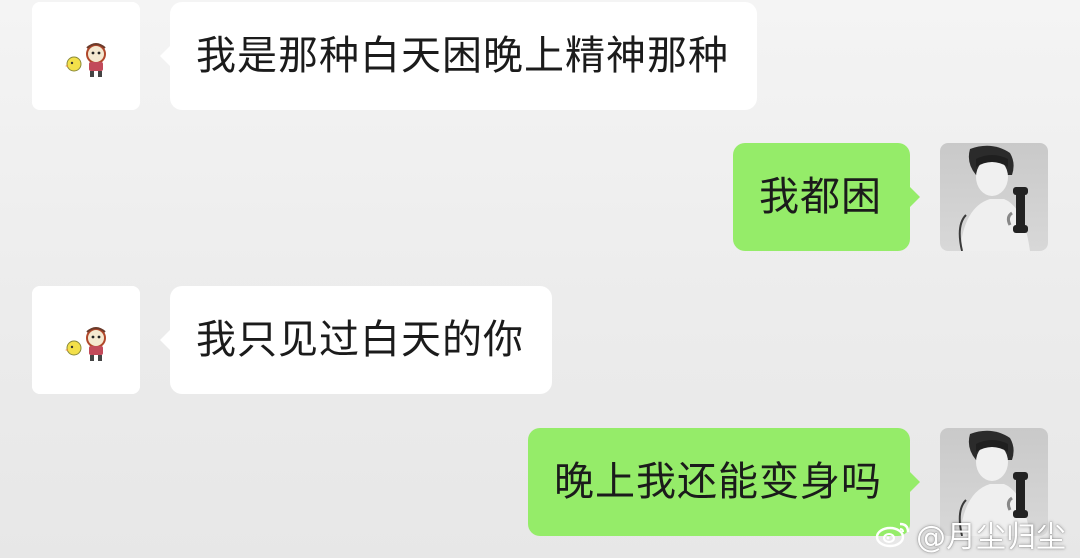 Image resolution: width=1080 pixels, height=558 pixels. Describe the element at coordinates (991, 537) in the screenshot. I see `watermark-text: @月尘归尘` at that location.